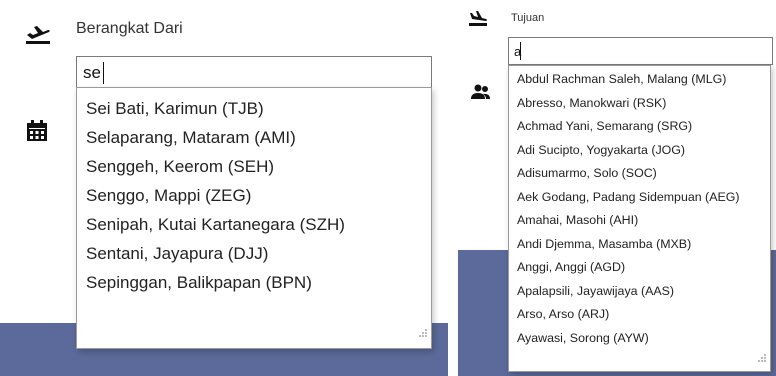  I want to click on suggestion-item: Adisumarmo, Solo (SOC), so click(639, 174).